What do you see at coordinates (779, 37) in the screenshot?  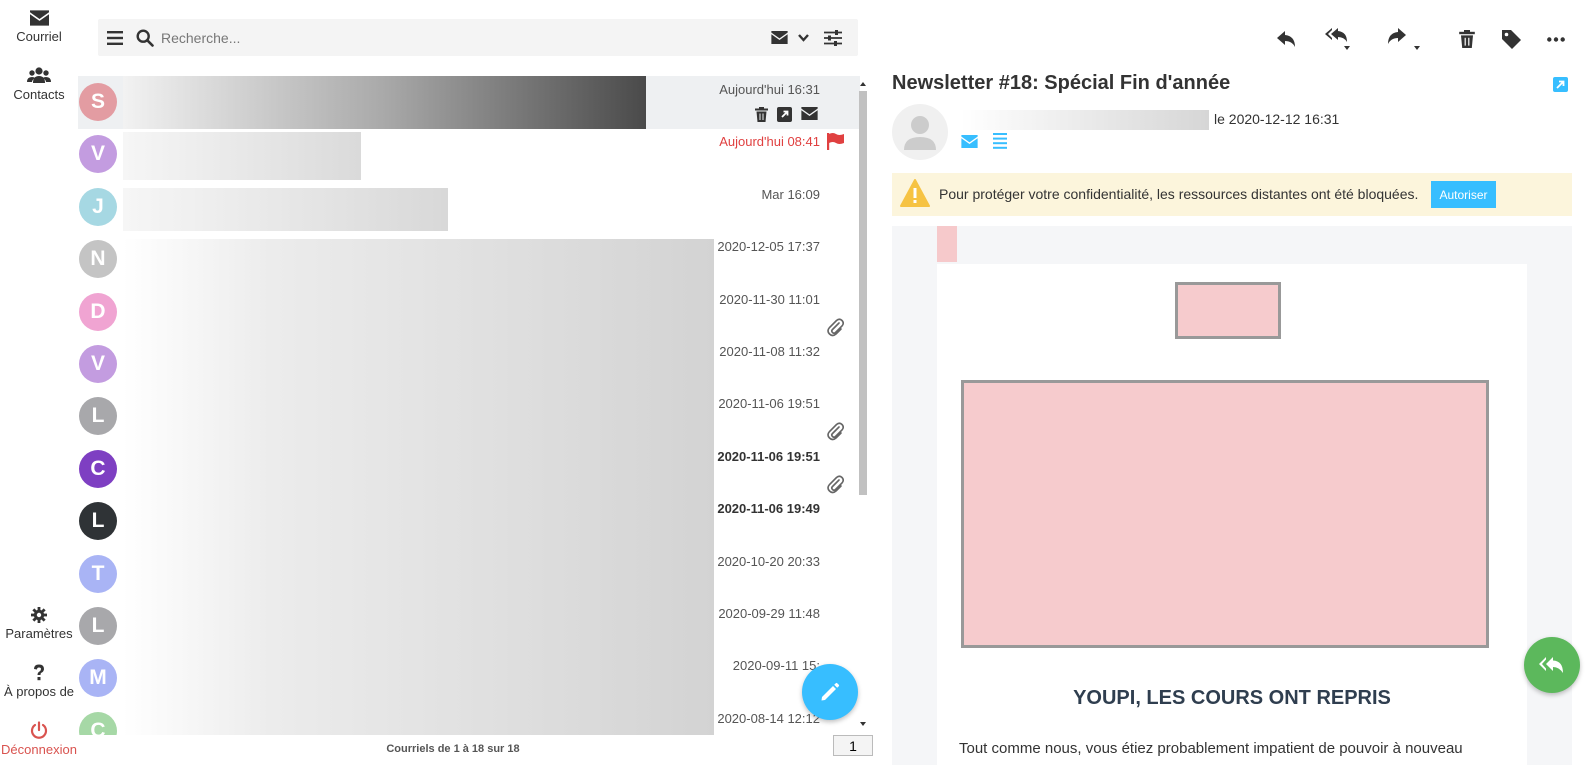 I see `envelope-filter-icon` at bounding box center [779, 37].